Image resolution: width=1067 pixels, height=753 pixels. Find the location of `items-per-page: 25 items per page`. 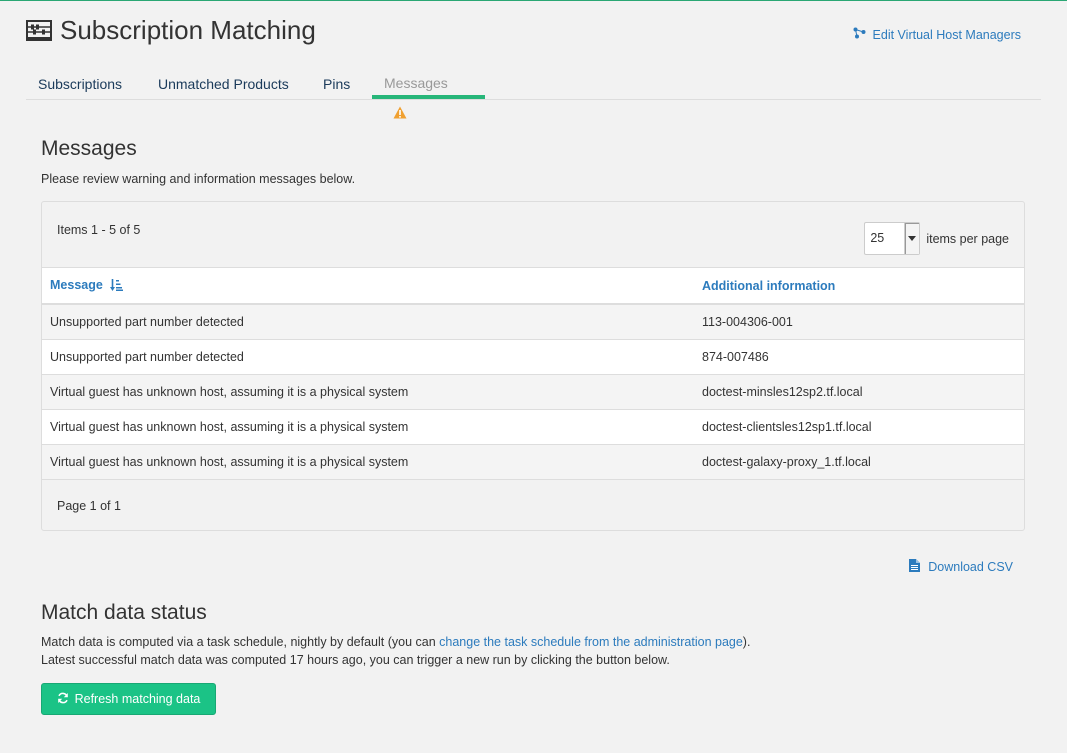

items-per-page: 25 items per page is located at coordinates (936, 238).